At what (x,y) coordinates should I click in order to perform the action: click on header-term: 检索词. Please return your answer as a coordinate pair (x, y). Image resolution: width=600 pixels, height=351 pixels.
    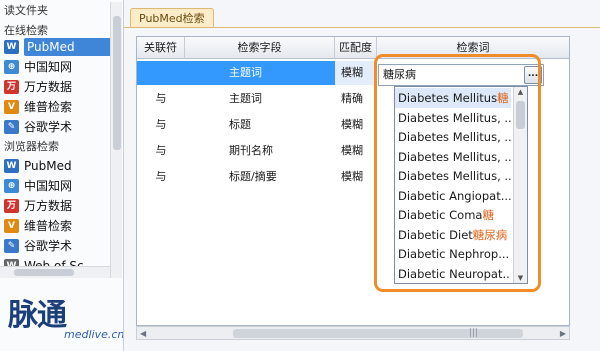
    Looking at the image, I should click on (473, 48).